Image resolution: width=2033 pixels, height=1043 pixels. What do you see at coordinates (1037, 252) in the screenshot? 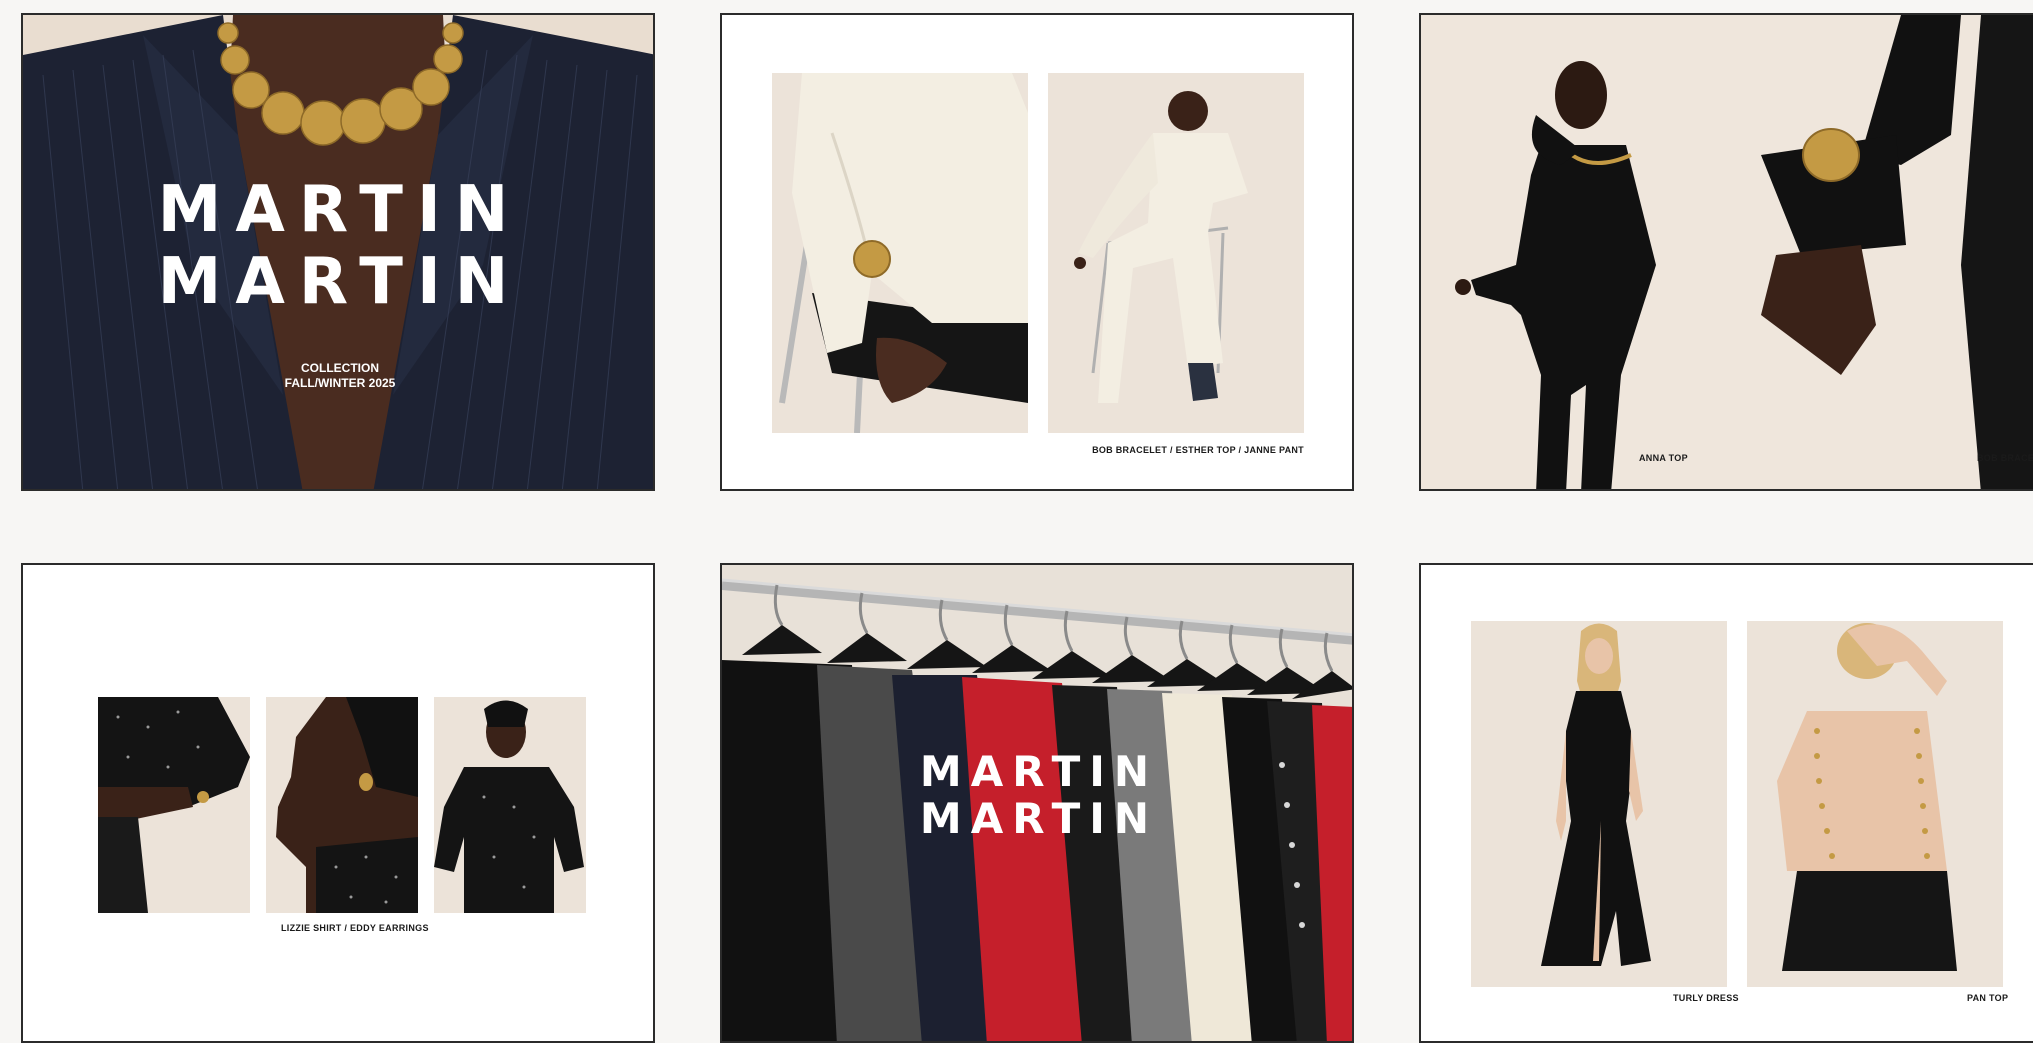
I see `lookbook-page-card-2: BOB BRACELET / ESTHER TOP / JANNE PANT` at bounding box center [1037, 252].